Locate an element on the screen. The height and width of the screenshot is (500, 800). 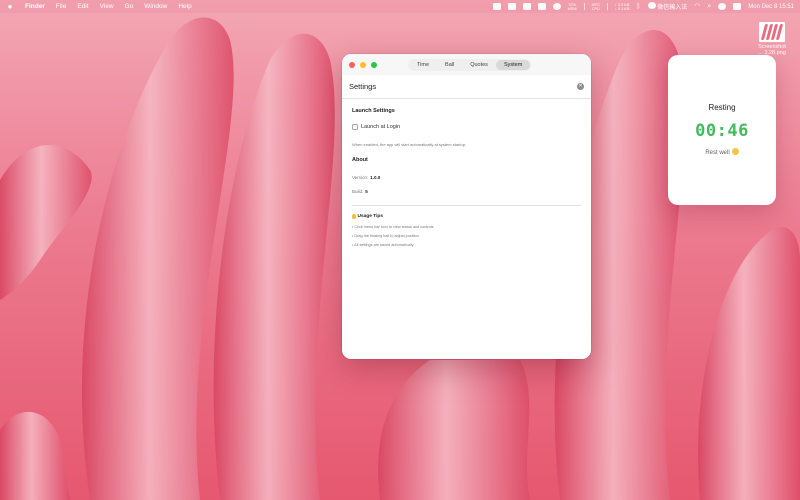
input-method-label: 微信输入法 is located at coordinates (672, 8).